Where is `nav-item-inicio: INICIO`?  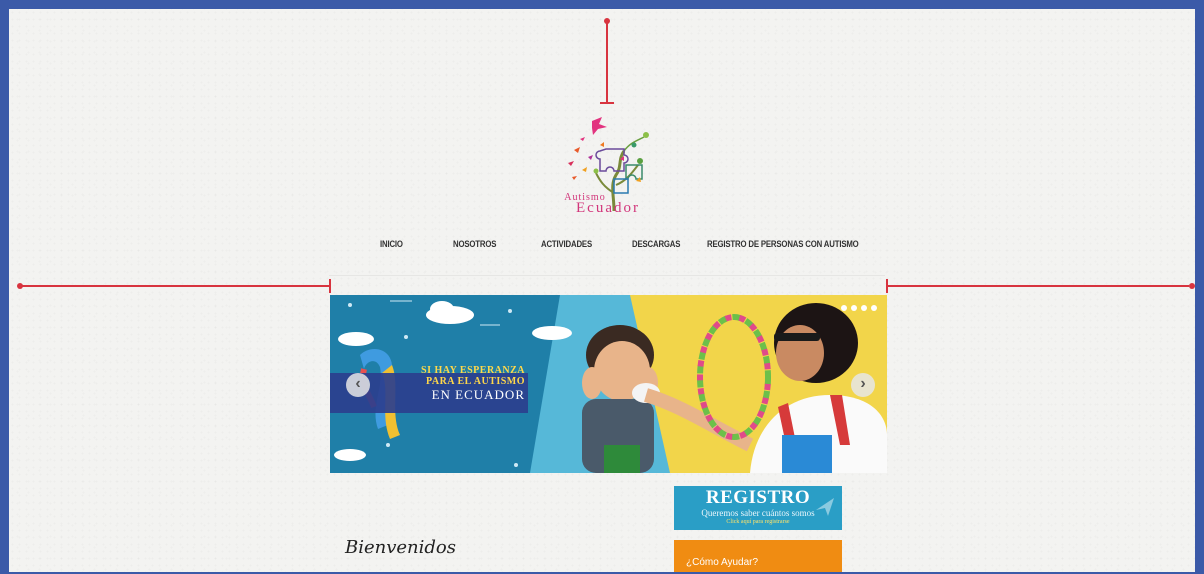 nav-item-inicio: INICIO is located at coordinates (391, 244).